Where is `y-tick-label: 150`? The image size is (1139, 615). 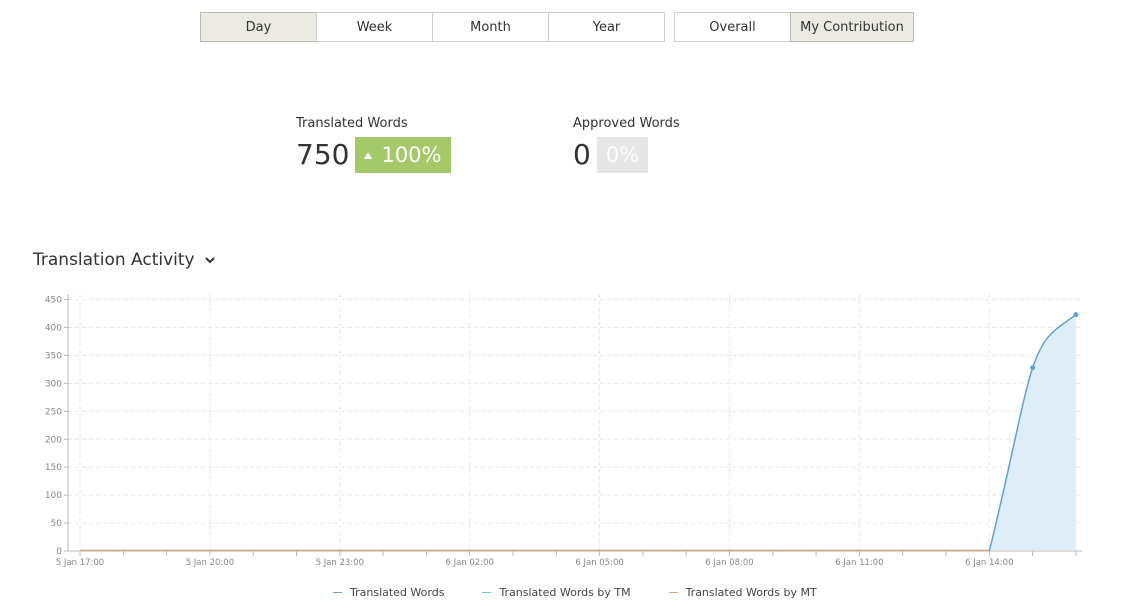
y-tick-label: 150 is located at coordinates (53, 468).